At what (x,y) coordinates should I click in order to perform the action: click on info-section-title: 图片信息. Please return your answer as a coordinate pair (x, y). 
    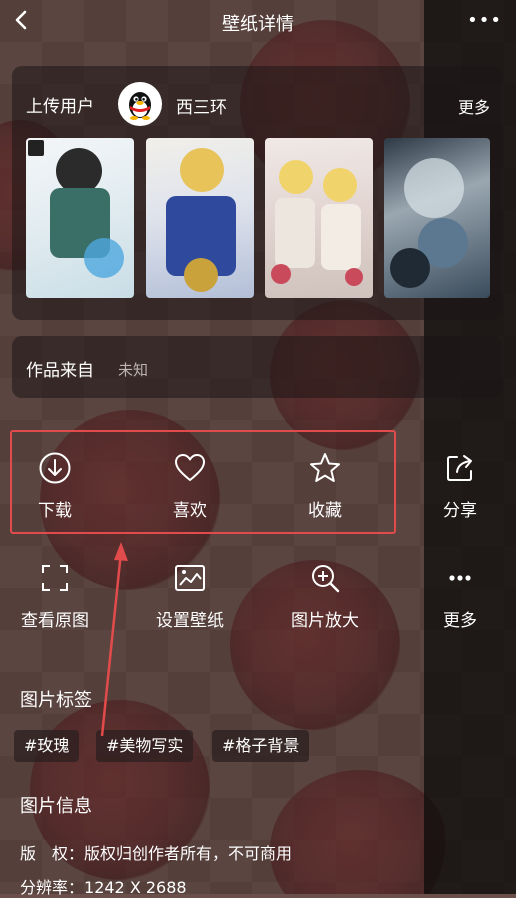
    Looking at the image, I should click on (56, 806).